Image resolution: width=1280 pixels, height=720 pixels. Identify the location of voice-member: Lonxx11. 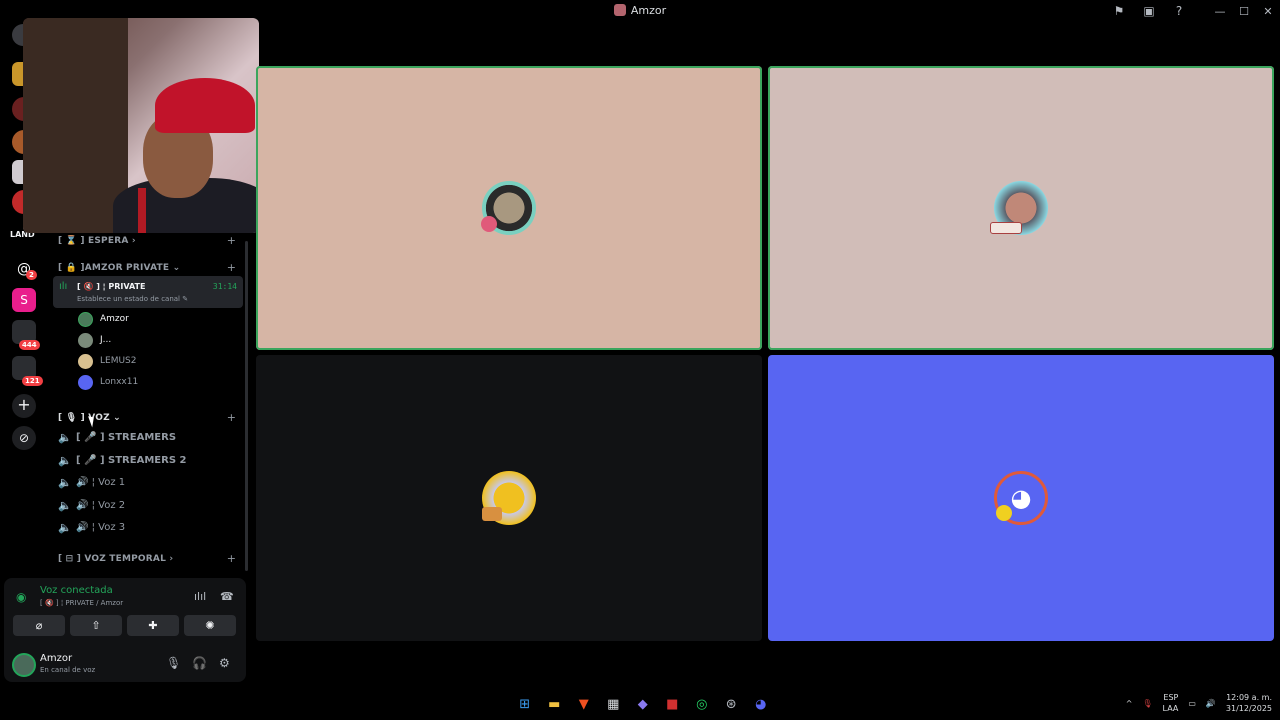
(108, 382).